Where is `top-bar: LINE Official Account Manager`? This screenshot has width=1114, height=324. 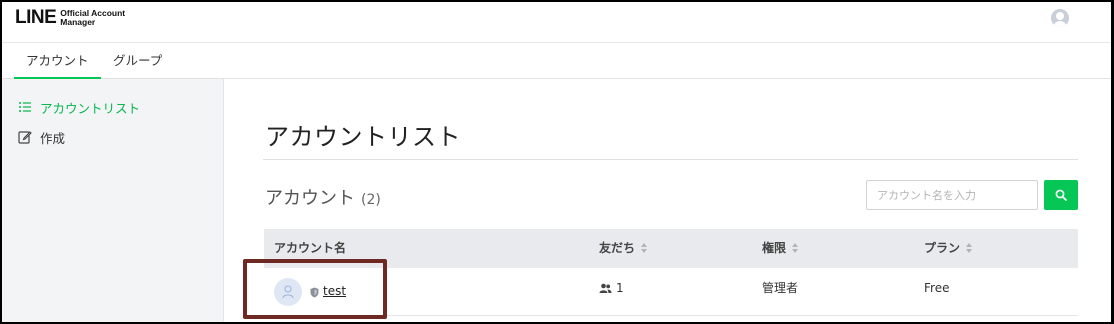 top-bar: LINE Official Account Manager is located at coordinates (556, 22).